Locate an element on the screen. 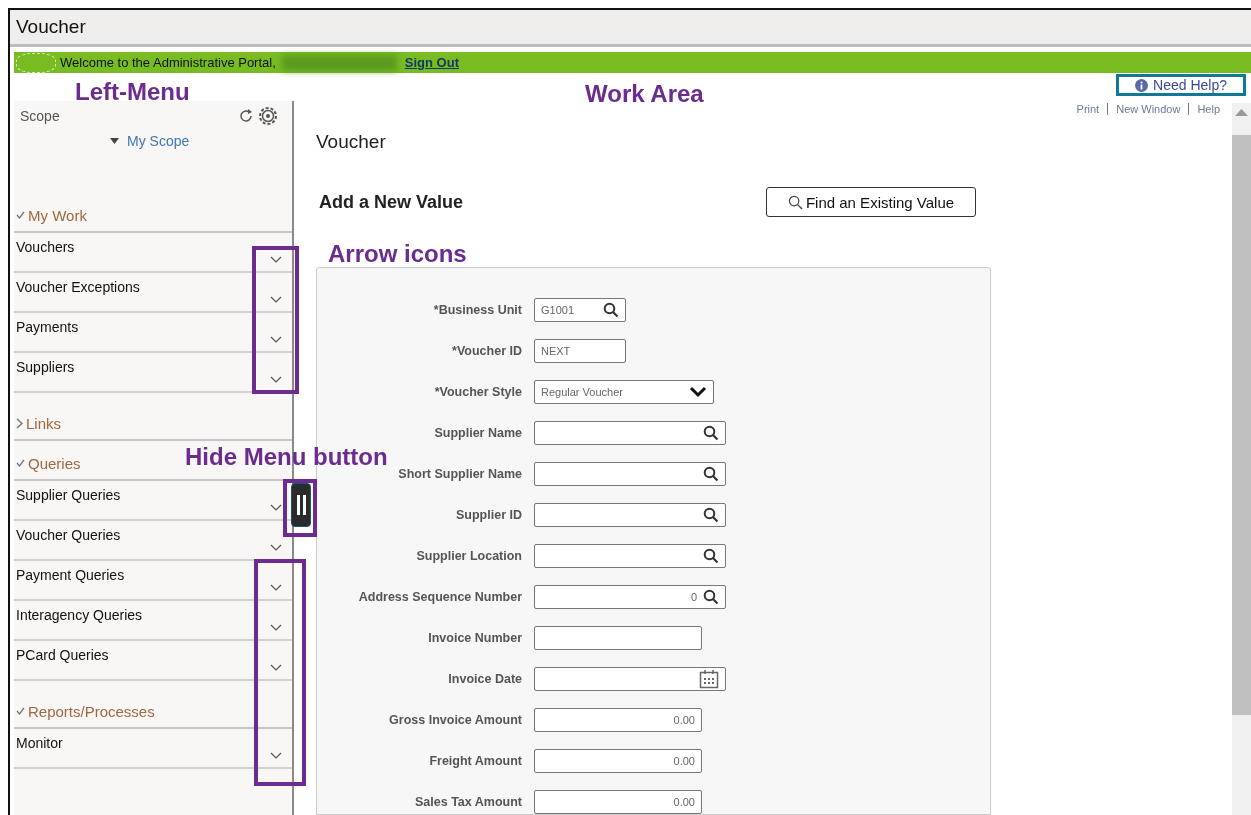 The width and height of the screenshot is (1251, 815). menu-section-header: Reports/Processes is located at coordinates (85, 711).